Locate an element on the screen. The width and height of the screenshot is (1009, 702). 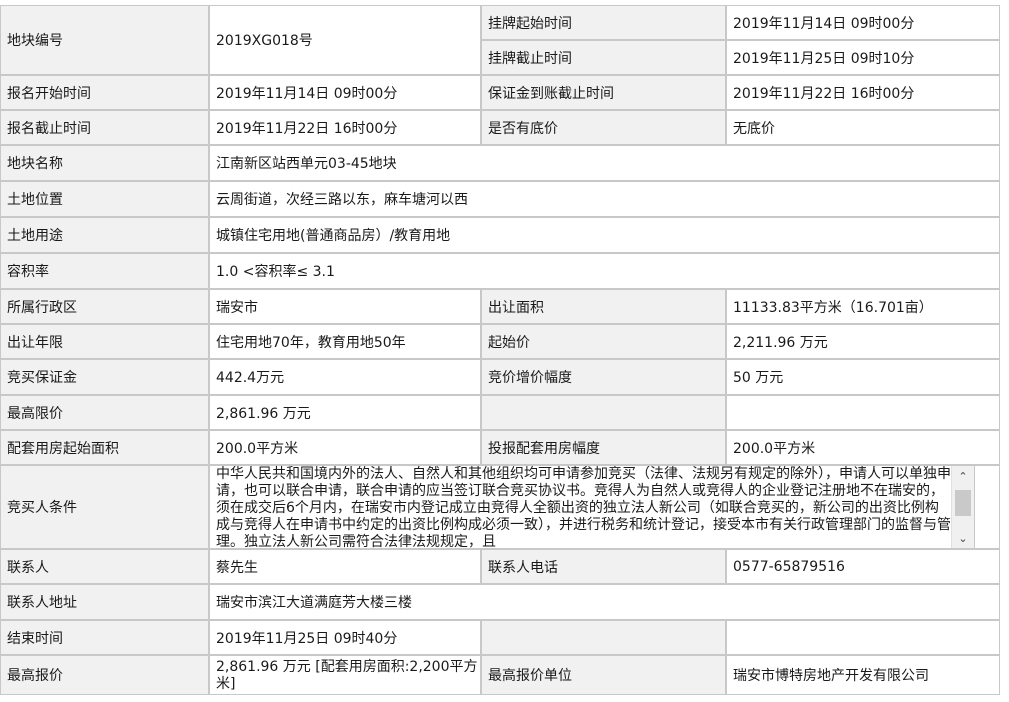
increment-label: 竞价增价幅度 is located at coordinates (603, 377).